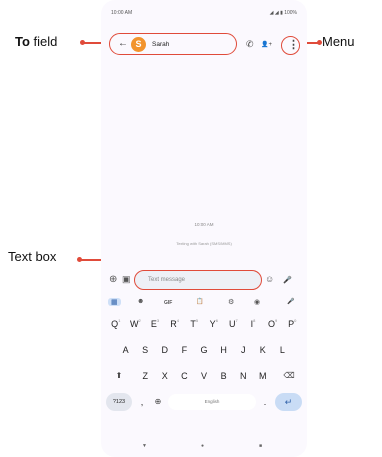 The height and width of the screenshot is (457, 382). What do you see at coordinates (82, 42) in the screenshot?
I see `to-callout-dot` at bounding box center [82, 42].